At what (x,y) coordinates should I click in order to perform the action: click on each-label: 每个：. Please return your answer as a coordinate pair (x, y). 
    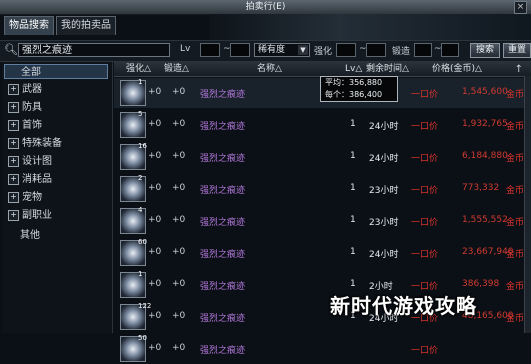
    Looking at the image, I should click on (337, 94).